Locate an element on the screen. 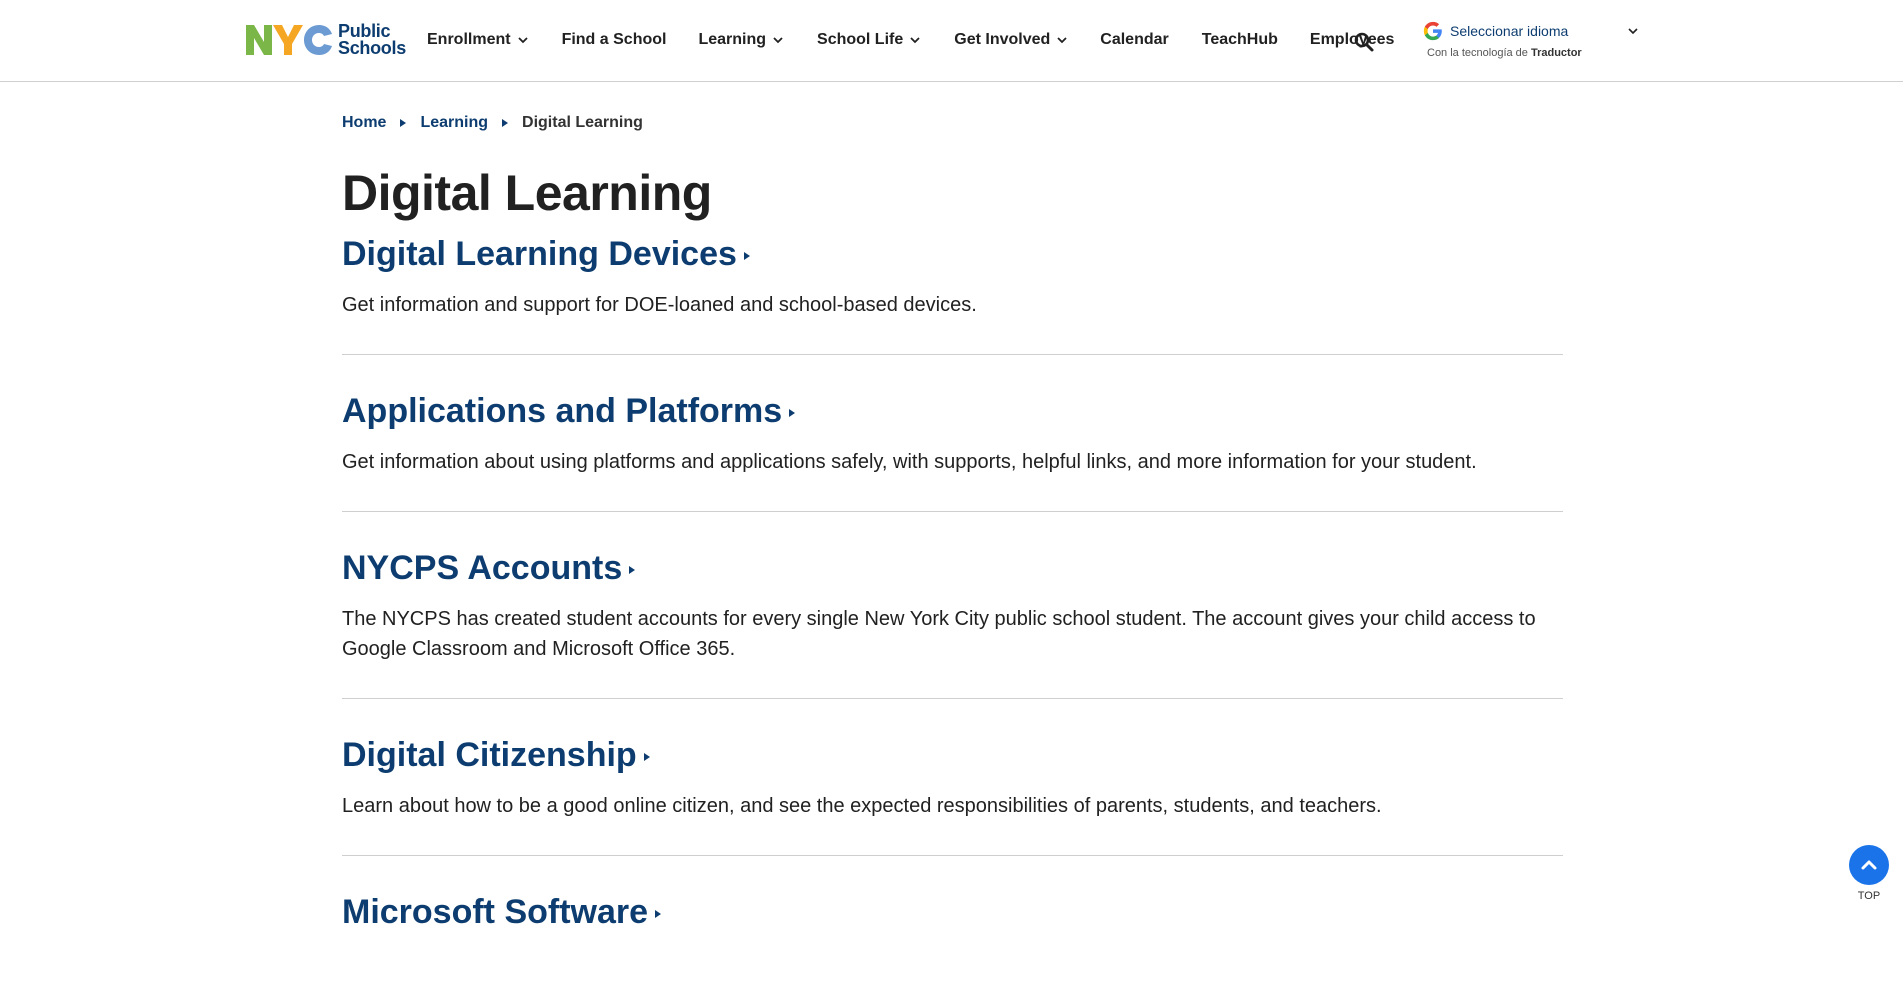  logo-line-2: Schools is located at coordinates (372, 48).